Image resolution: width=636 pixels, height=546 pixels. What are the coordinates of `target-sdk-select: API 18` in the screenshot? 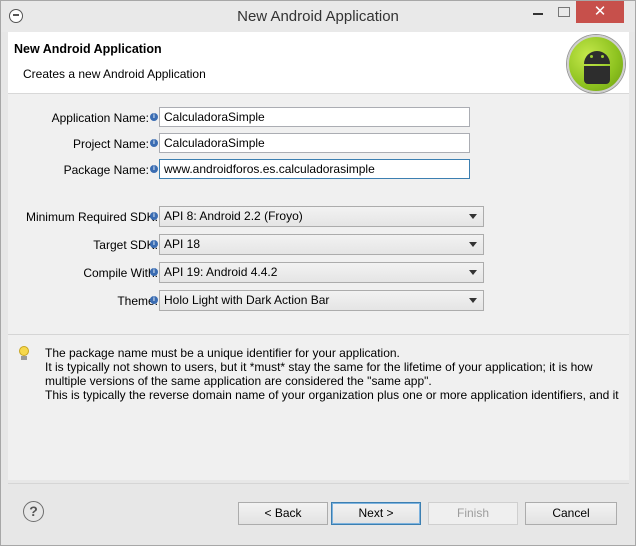 It's located at (321, 244).